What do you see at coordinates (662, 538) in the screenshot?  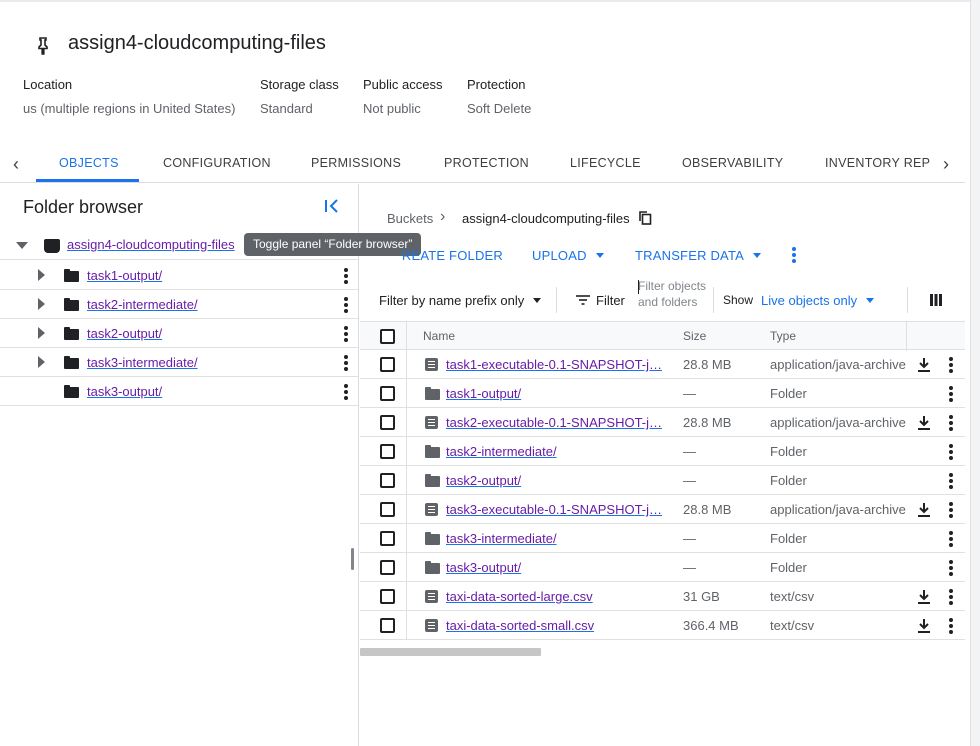 I see `table-row: task3-intermediate/ — Folder` at bounding box center [662, 538].